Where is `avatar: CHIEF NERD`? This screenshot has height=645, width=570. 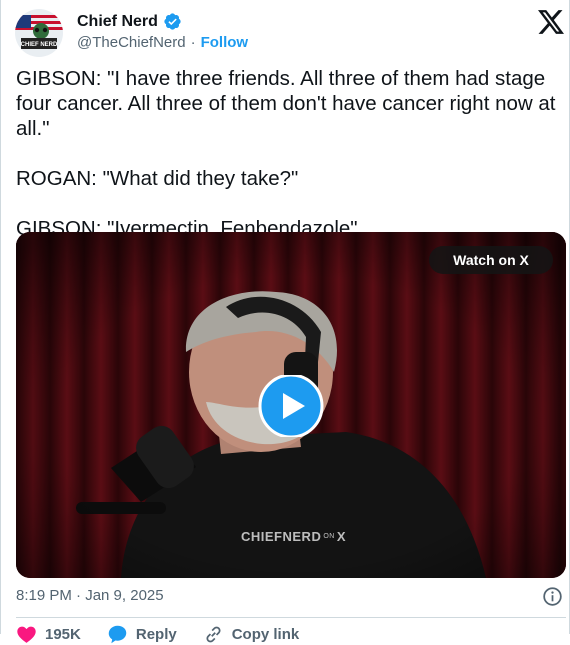 avatar: CHIEF NERD is located at coordinates (39, 33).